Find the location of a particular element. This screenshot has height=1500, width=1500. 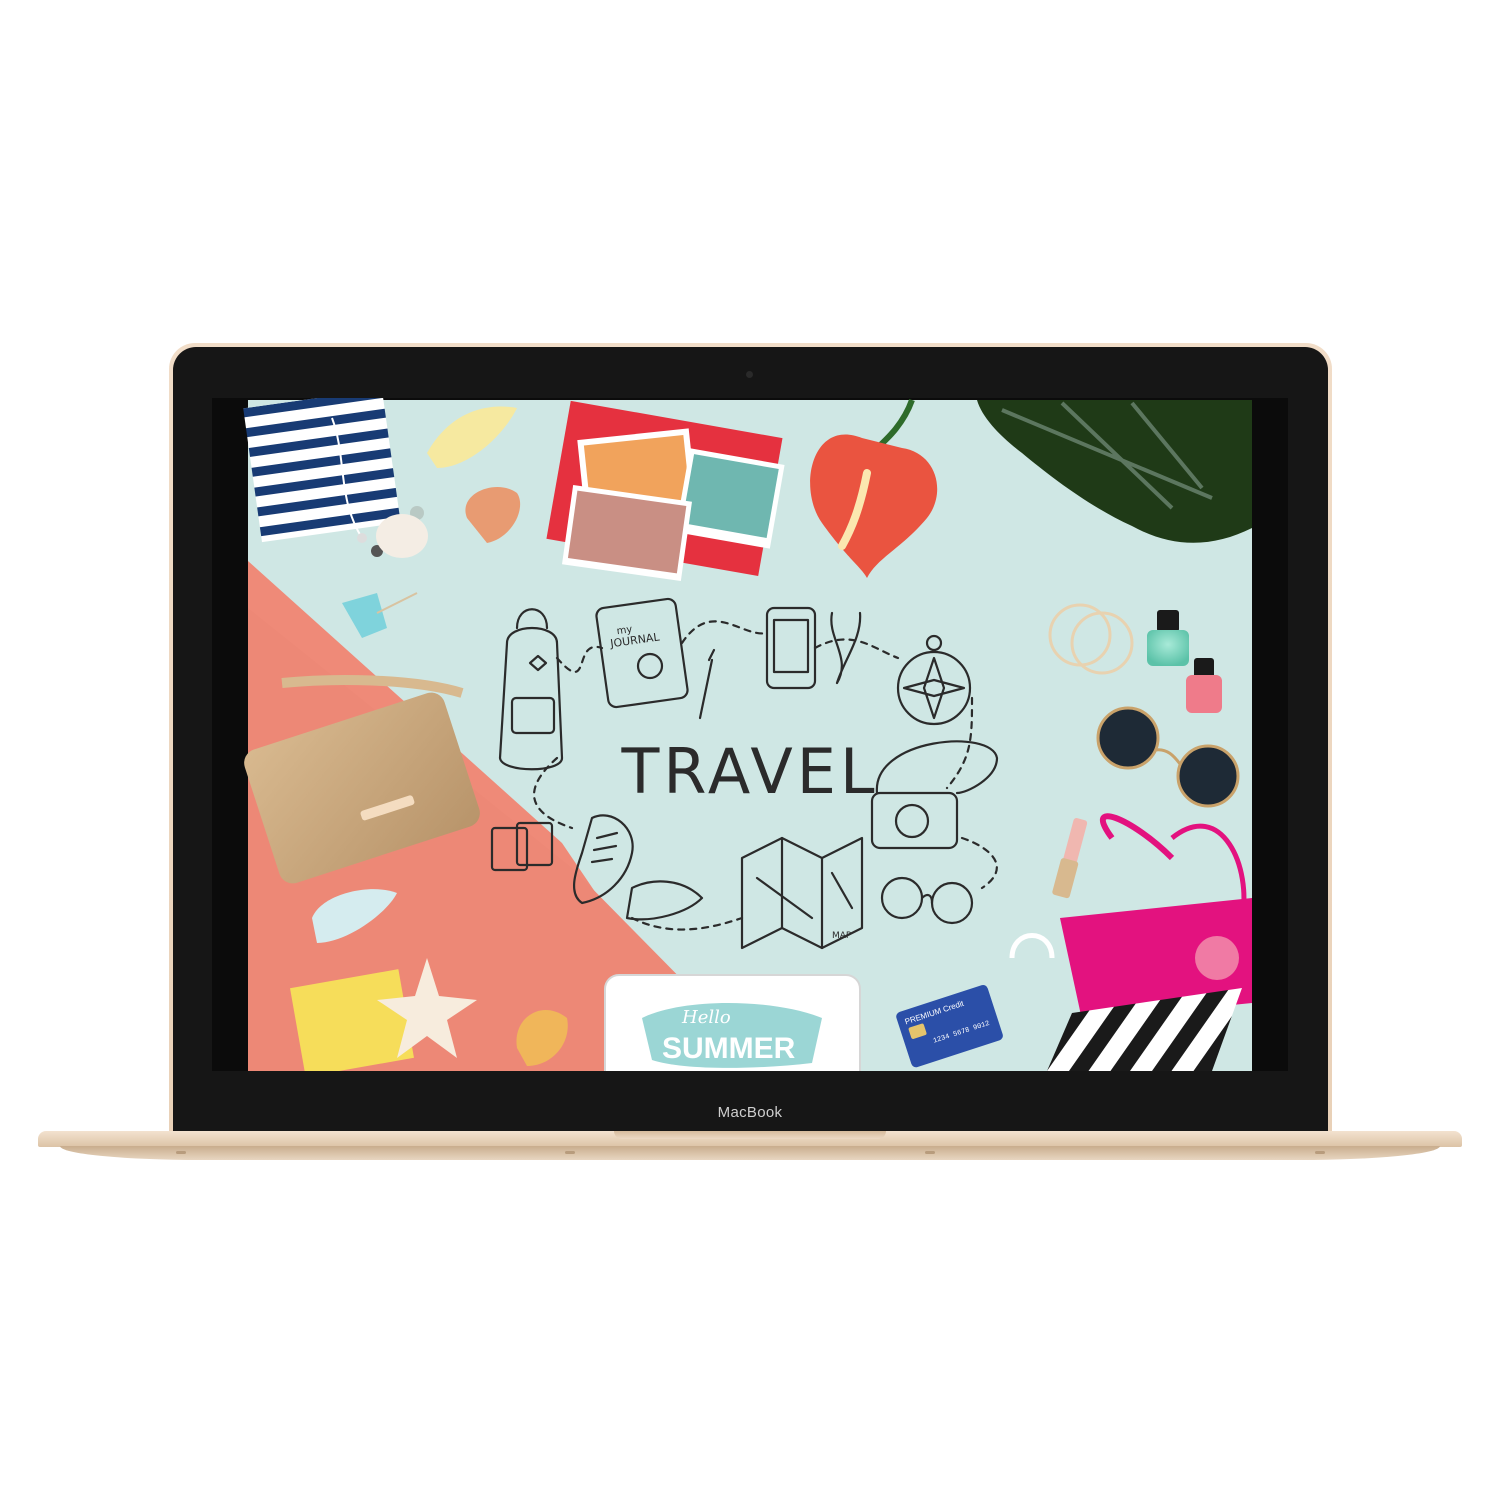

tablet-hello: Hello is located at coordinates (706, 1017).